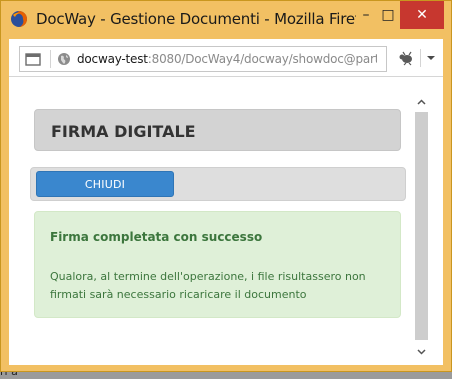 Image resolution: width=452 pixels, height=379 pixels. I want to click on url-divider, so click(50, 59).